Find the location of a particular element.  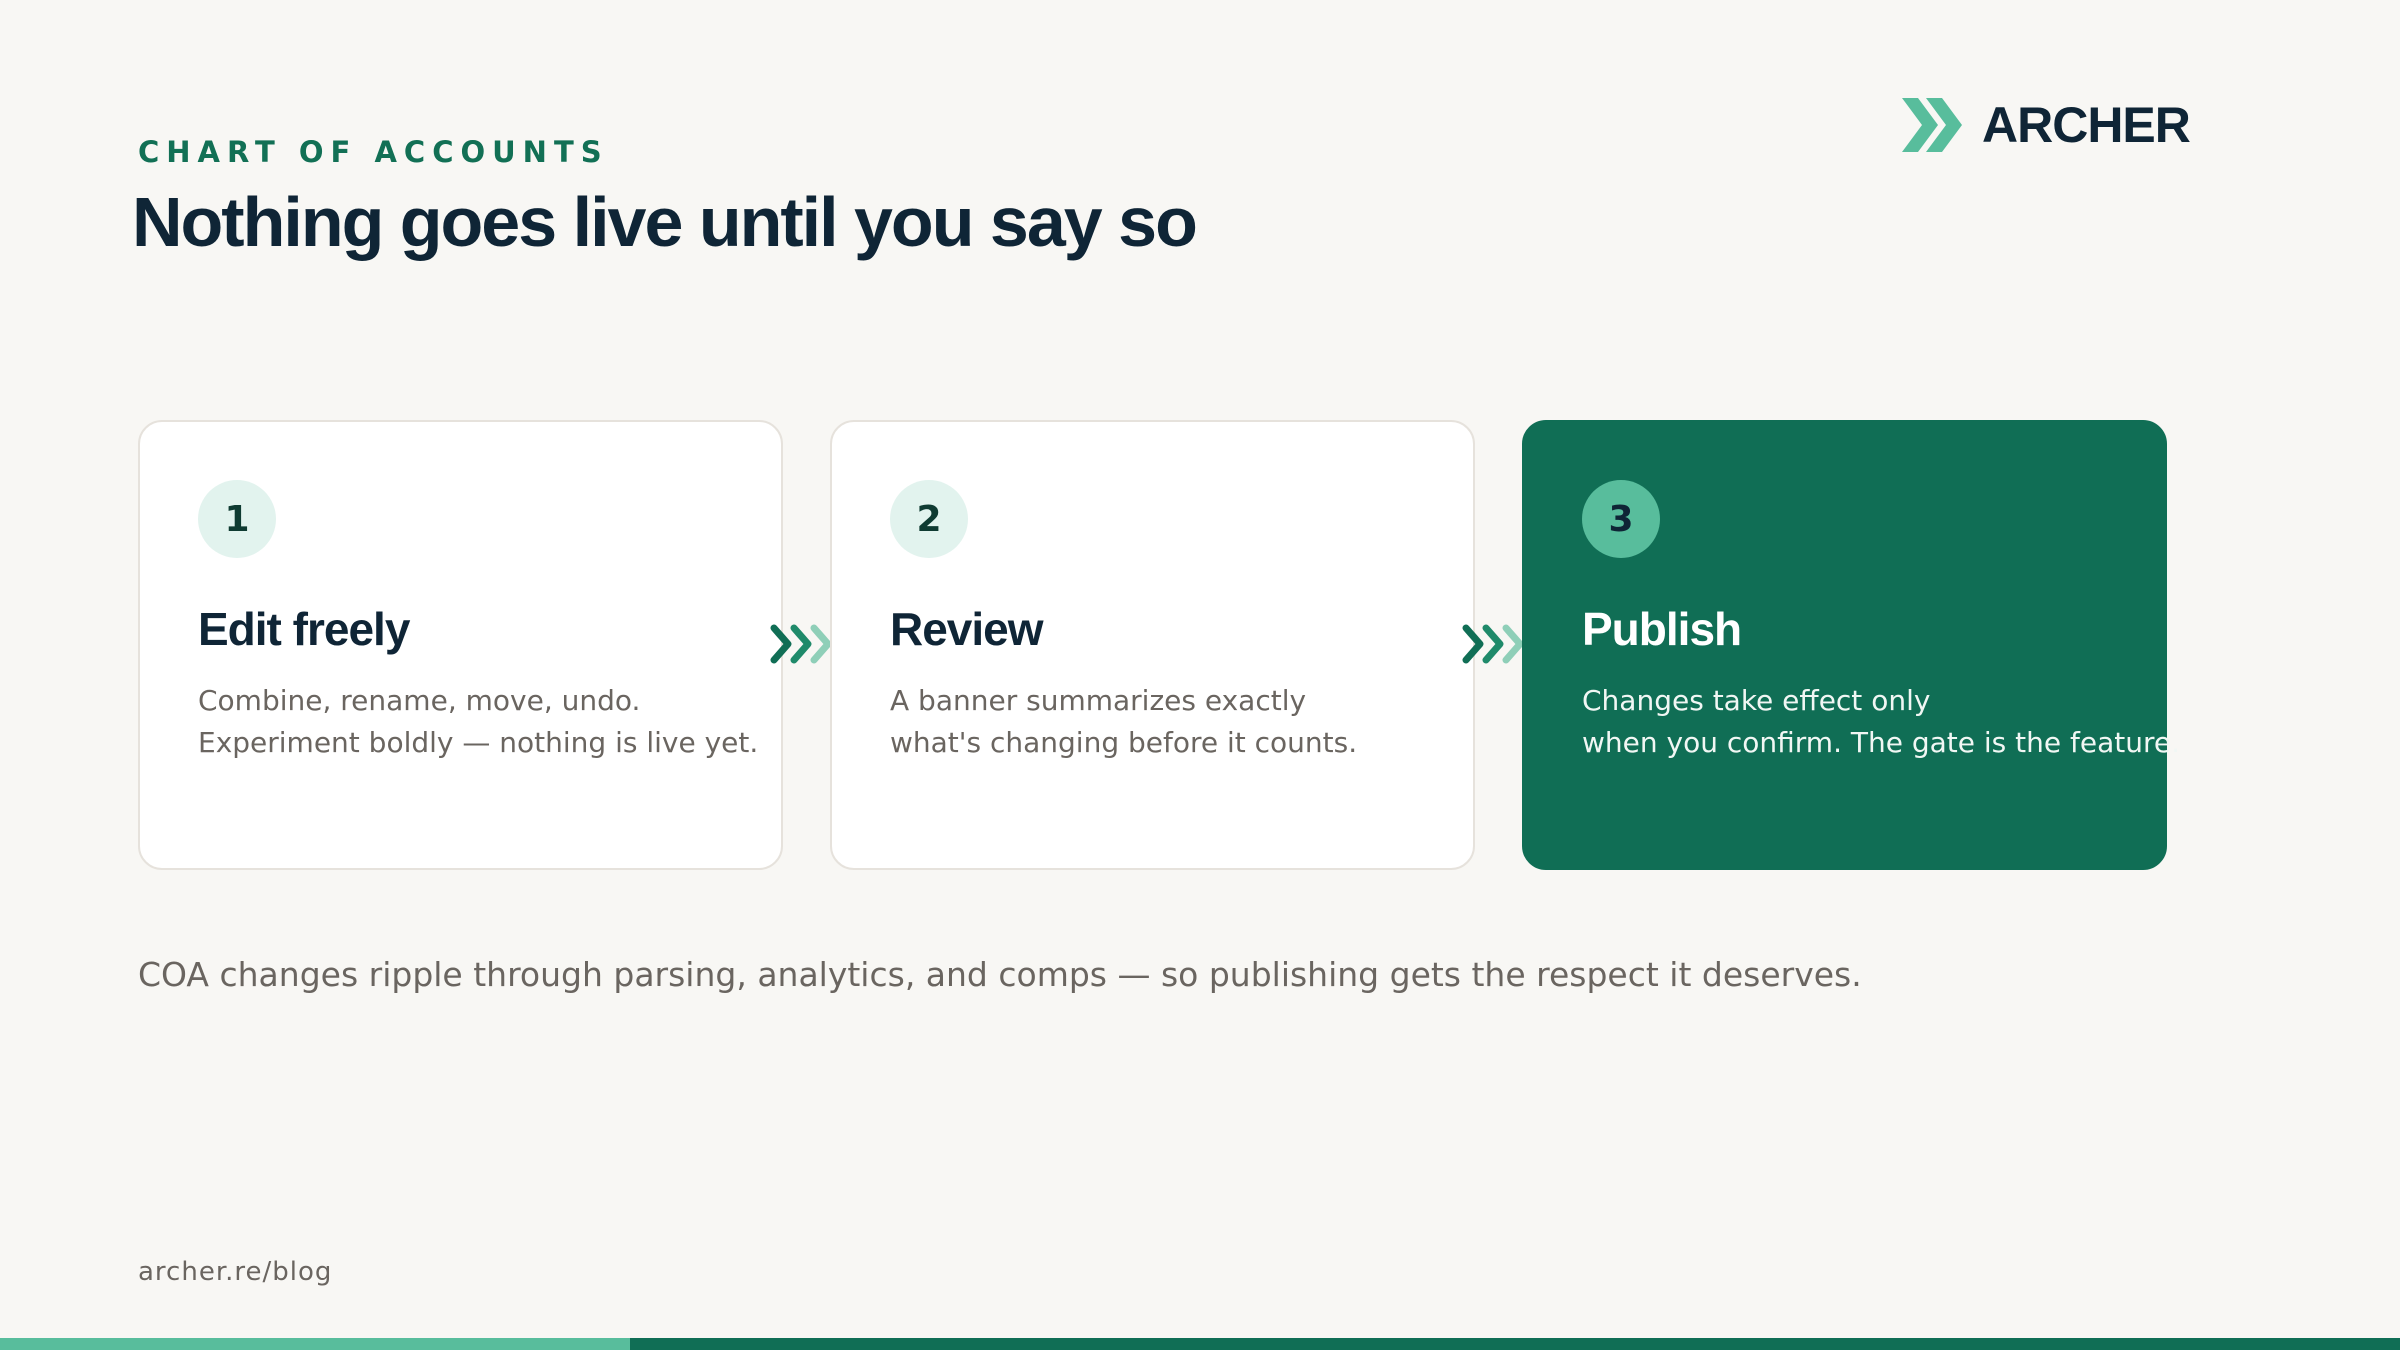

step-description-line: what's changing before it counts. is located at coordinates (1124, 742).